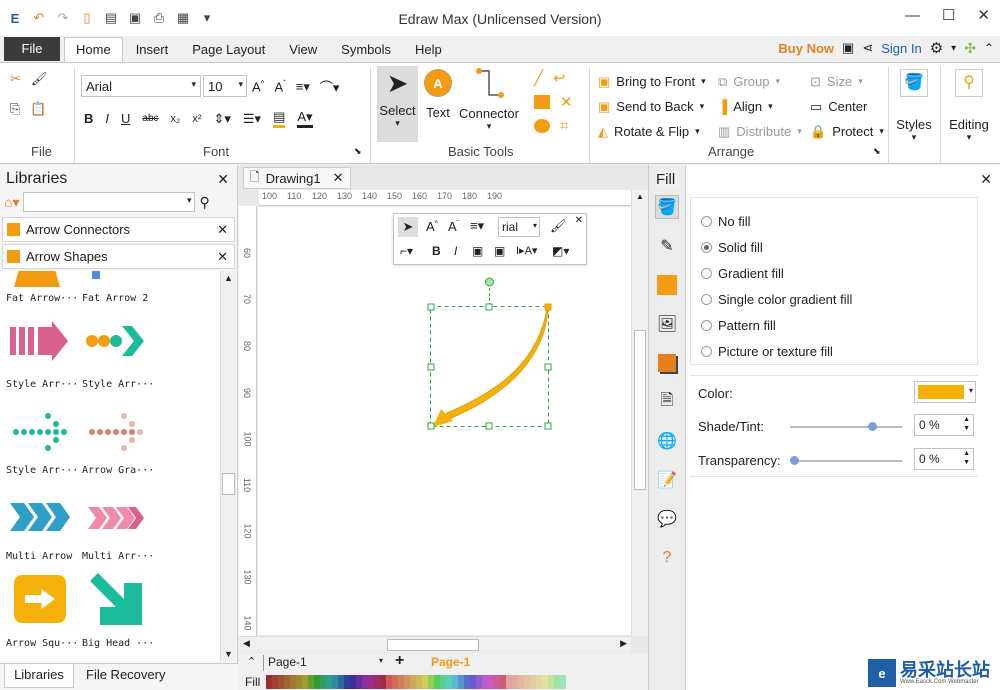  What do you see at coordinates (563, 681) in the screenshot?
I see `palette-color-swatch` at bounding box center [563, 681].